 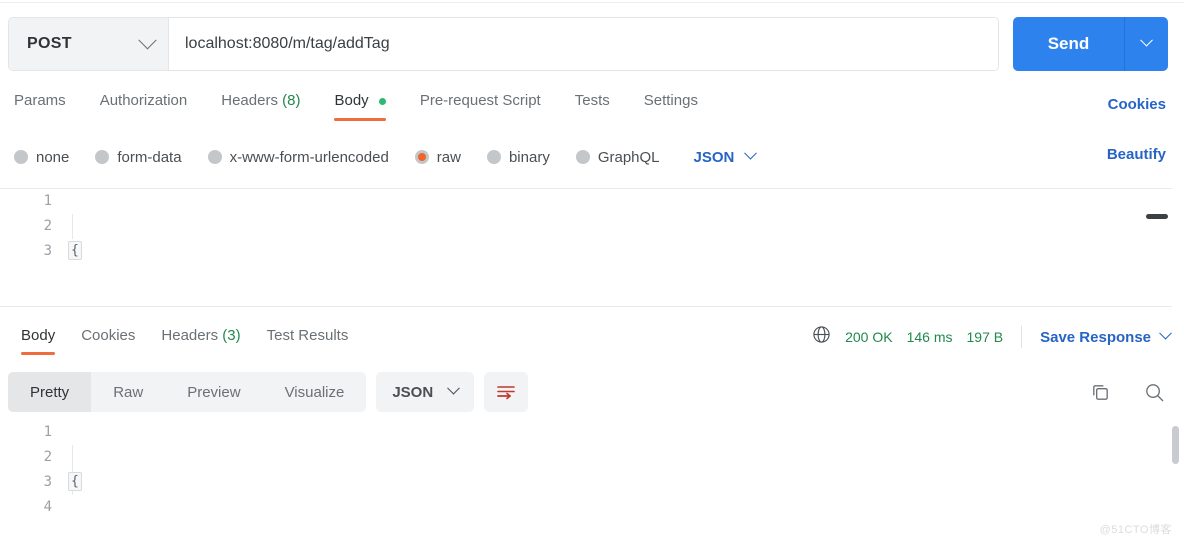 I want to click on tab-label: Headers, so click(x=249, y=100).